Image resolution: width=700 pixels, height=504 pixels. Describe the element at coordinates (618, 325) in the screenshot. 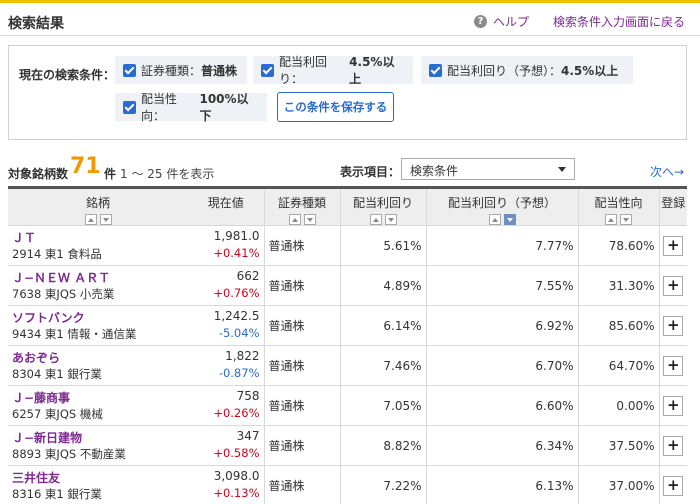

I see `payout-ratio-cell: 85.60%` at that location.